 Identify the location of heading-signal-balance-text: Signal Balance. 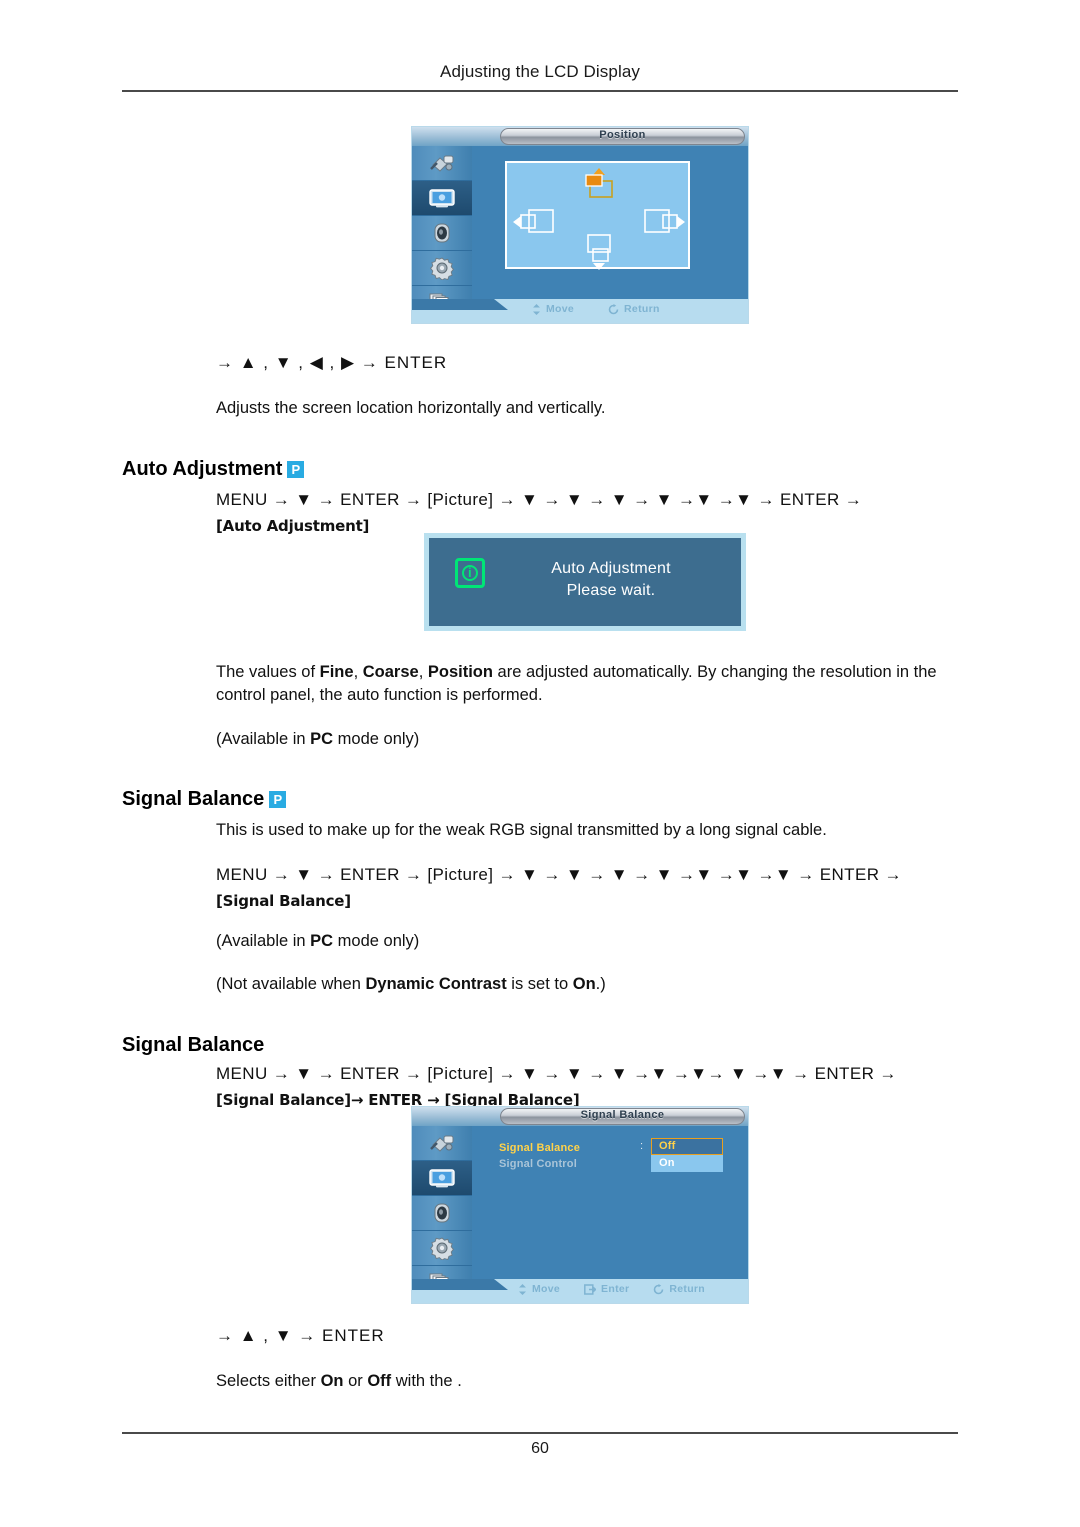
(193, 1044).